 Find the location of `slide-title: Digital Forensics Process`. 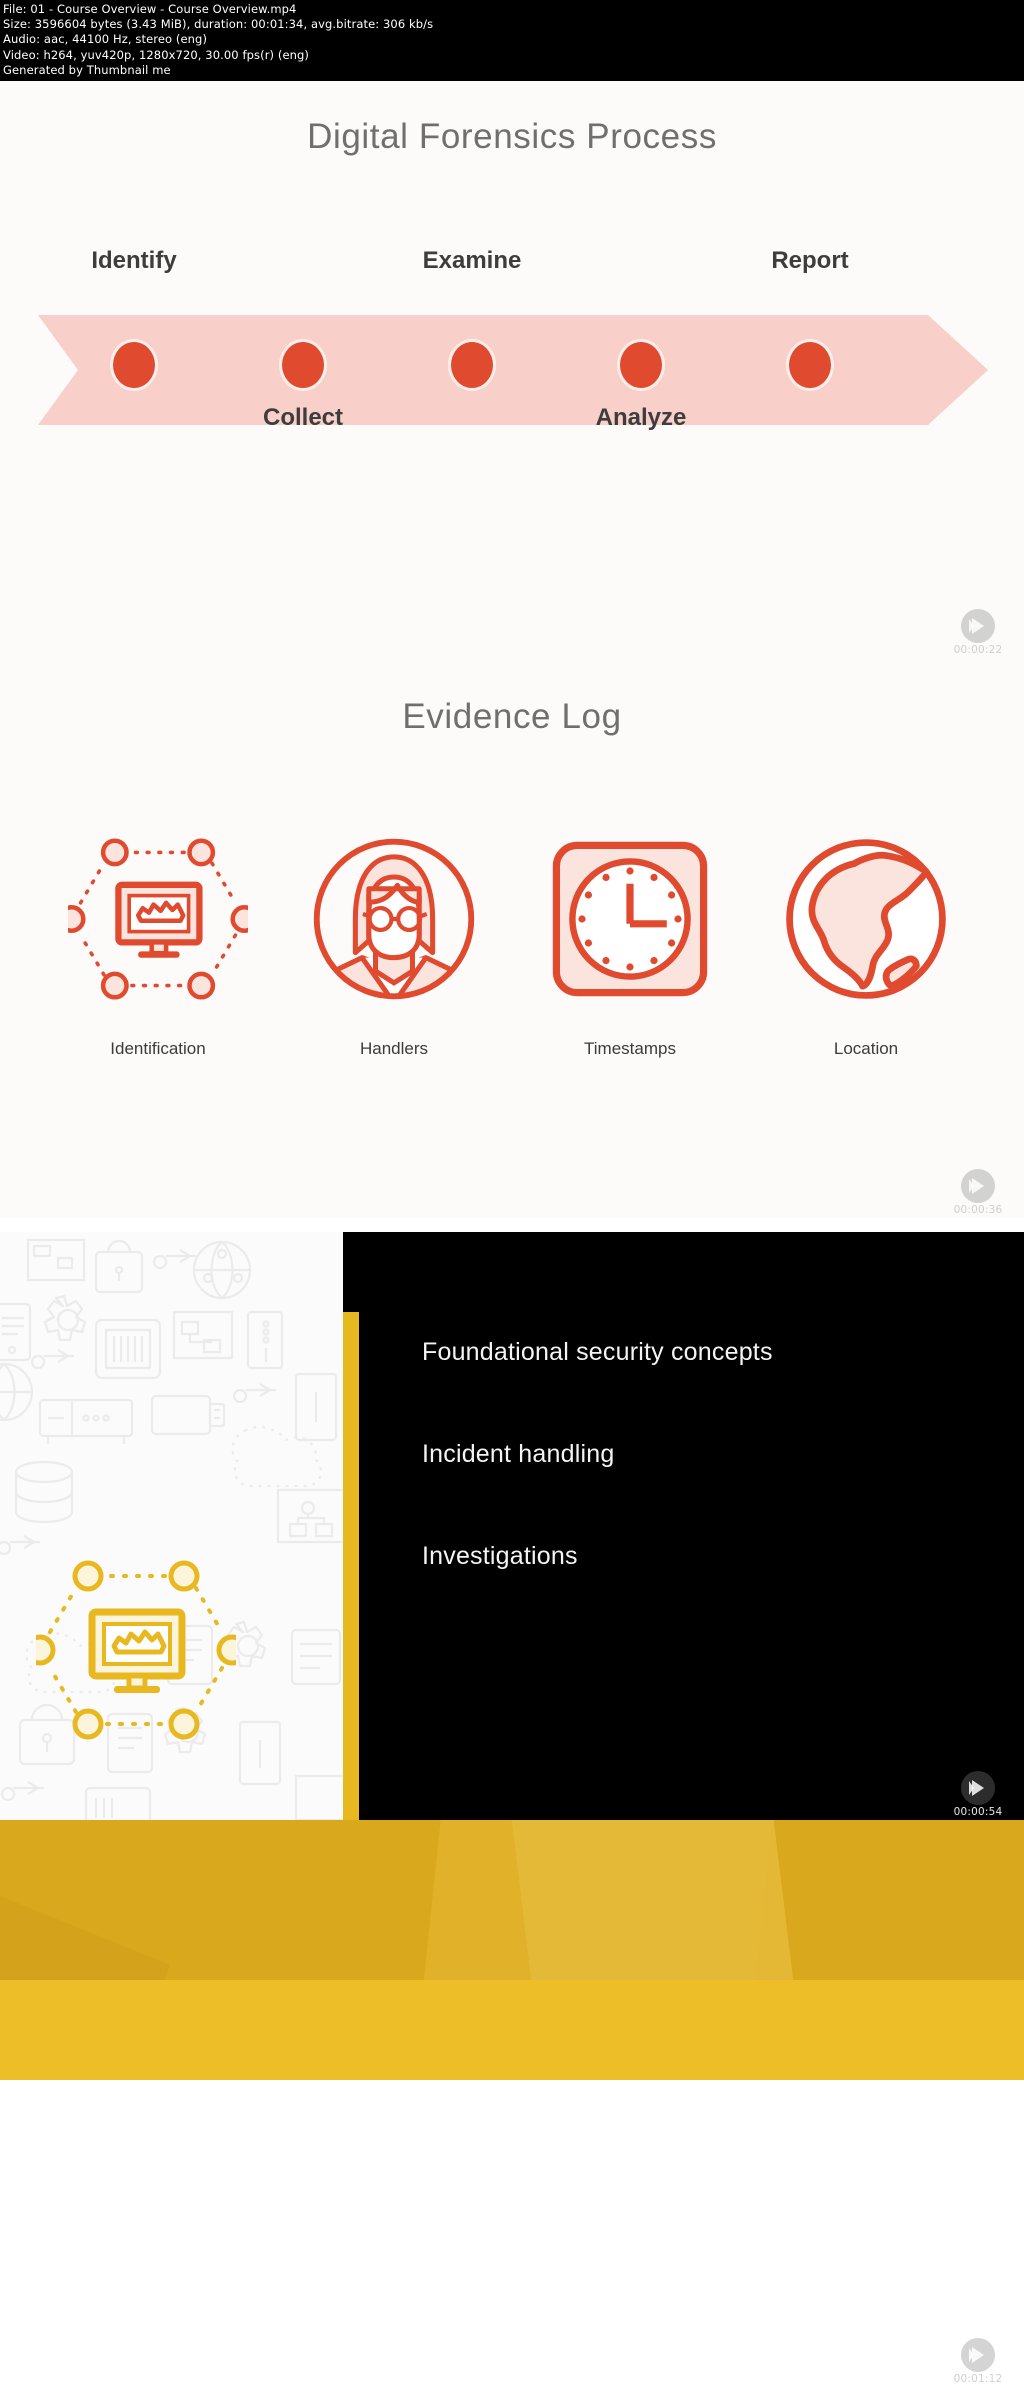

slide-title: Digital Forensics Process is located at coordinates (512, 136).